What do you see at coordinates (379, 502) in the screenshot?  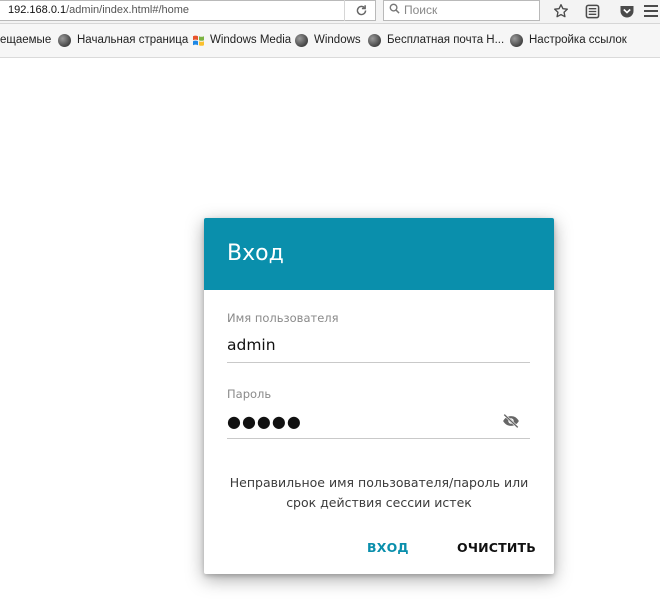 I see `error-line: срок действия сессии истек` at bounding box center [379, 502].